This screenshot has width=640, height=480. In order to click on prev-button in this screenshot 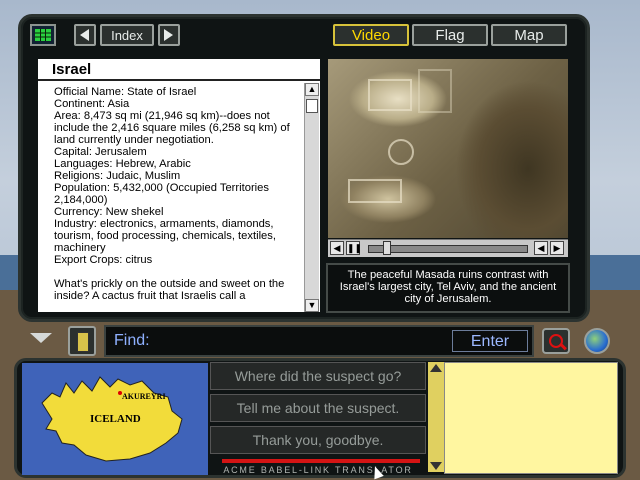, I will do `click(85, 35)`.